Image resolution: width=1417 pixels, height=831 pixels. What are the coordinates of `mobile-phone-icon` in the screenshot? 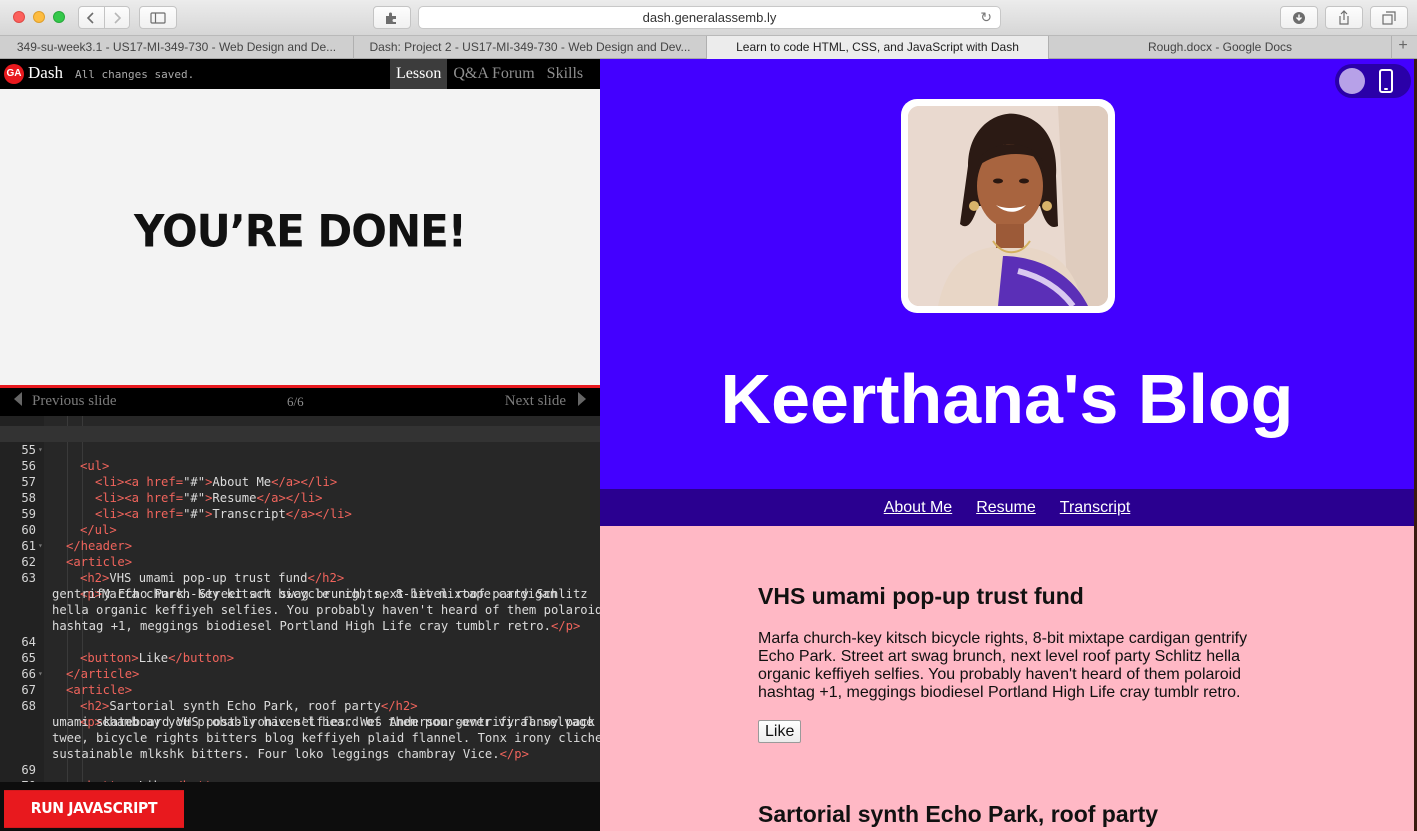 It's located at (1386, 81).